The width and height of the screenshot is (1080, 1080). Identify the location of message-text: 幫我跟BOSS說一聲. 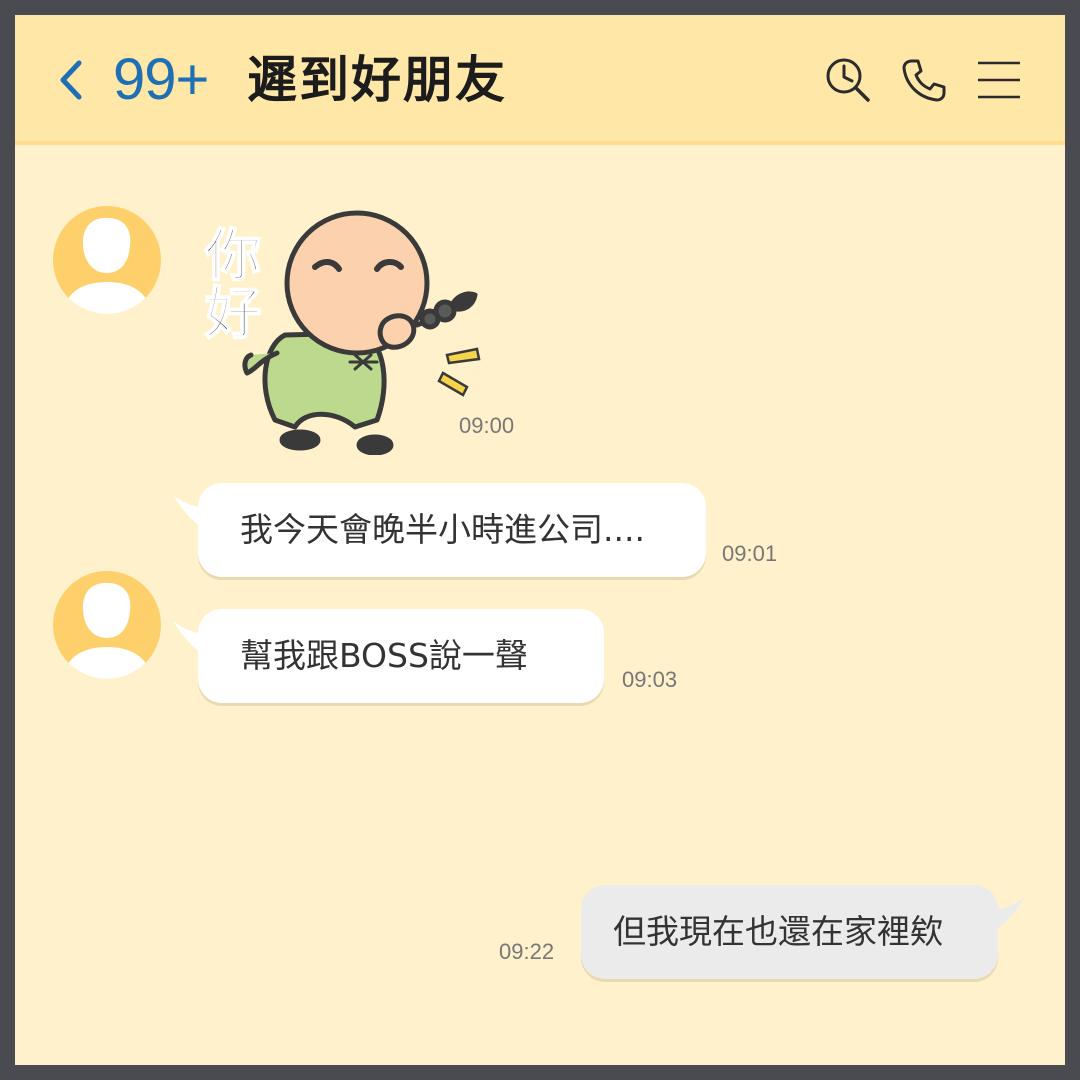
(384, 655).